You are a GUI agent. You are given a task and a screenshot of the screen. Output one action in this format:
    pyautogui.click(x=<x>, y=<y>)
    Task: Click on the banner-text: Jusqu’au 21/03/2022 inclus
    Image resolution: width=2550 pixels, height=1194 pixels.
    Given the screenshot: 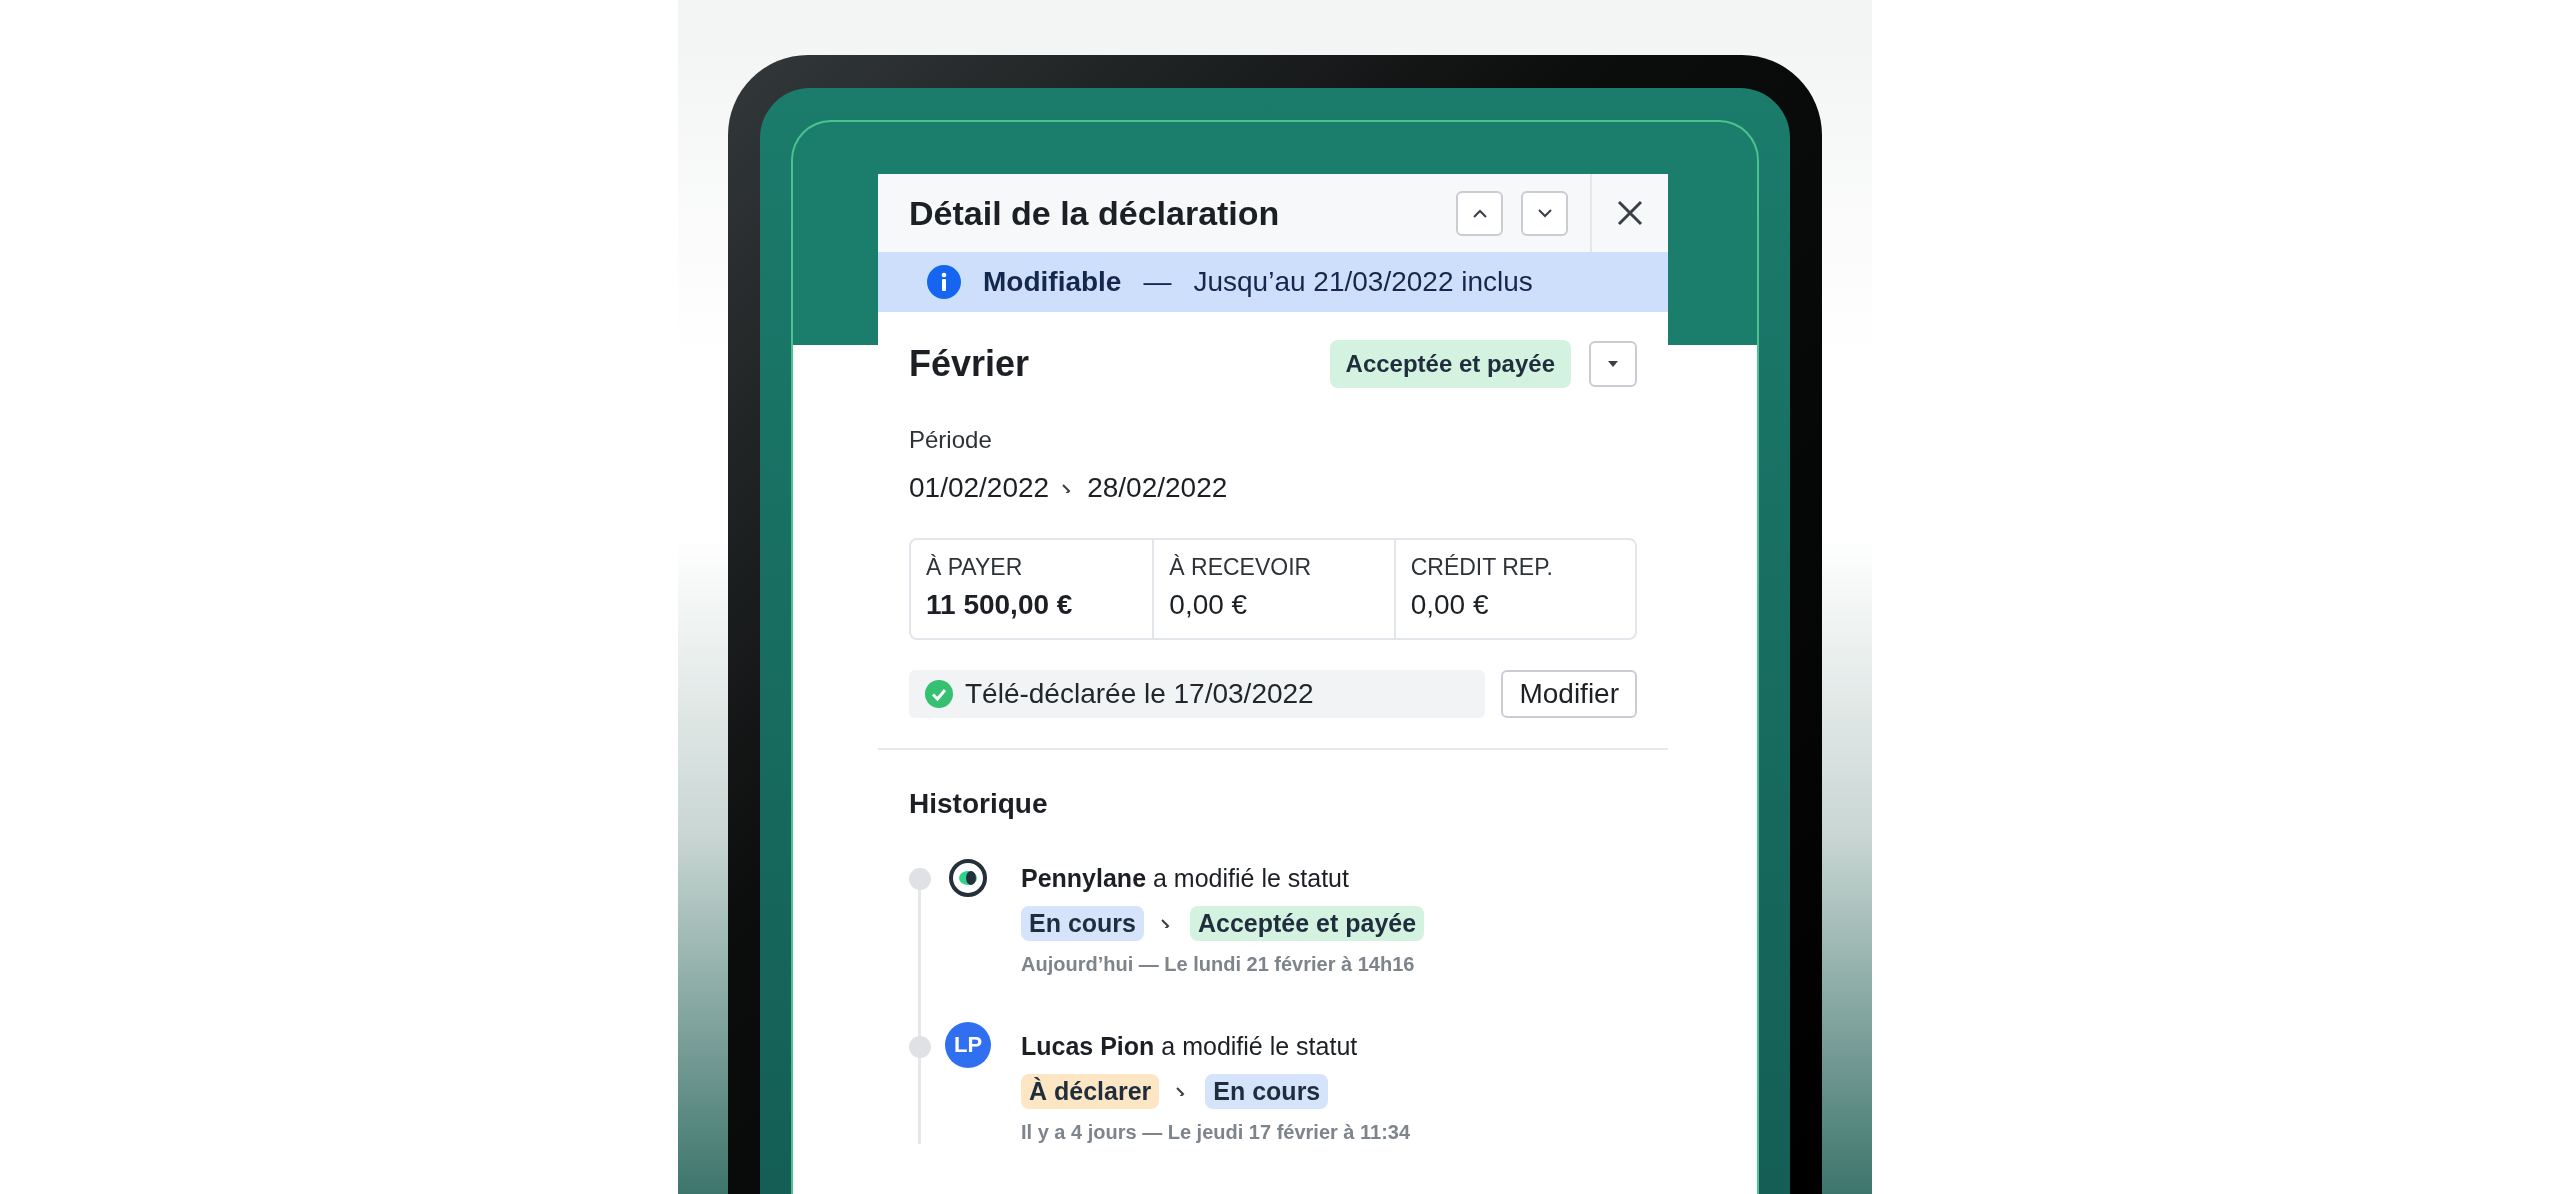 What is the action you would take?
    pyautogui.click(x=1363, y=282)
    